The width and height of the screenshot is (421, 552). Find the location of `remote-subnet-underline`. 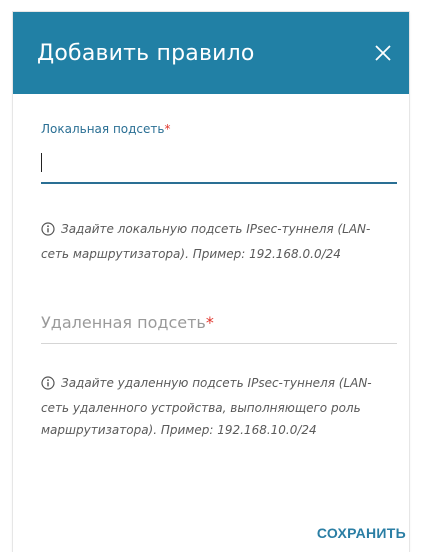

remote-subnet-underline is located at coordinates (219, 343).